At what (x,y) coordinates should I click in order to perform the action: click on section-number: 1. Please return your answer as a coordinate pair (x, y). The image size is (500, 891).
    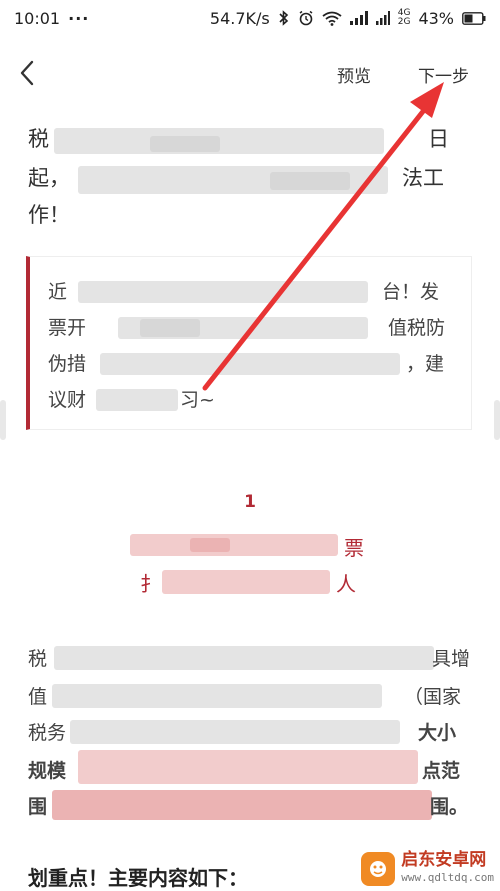
    Looking at the image, I should click on (250, 502).